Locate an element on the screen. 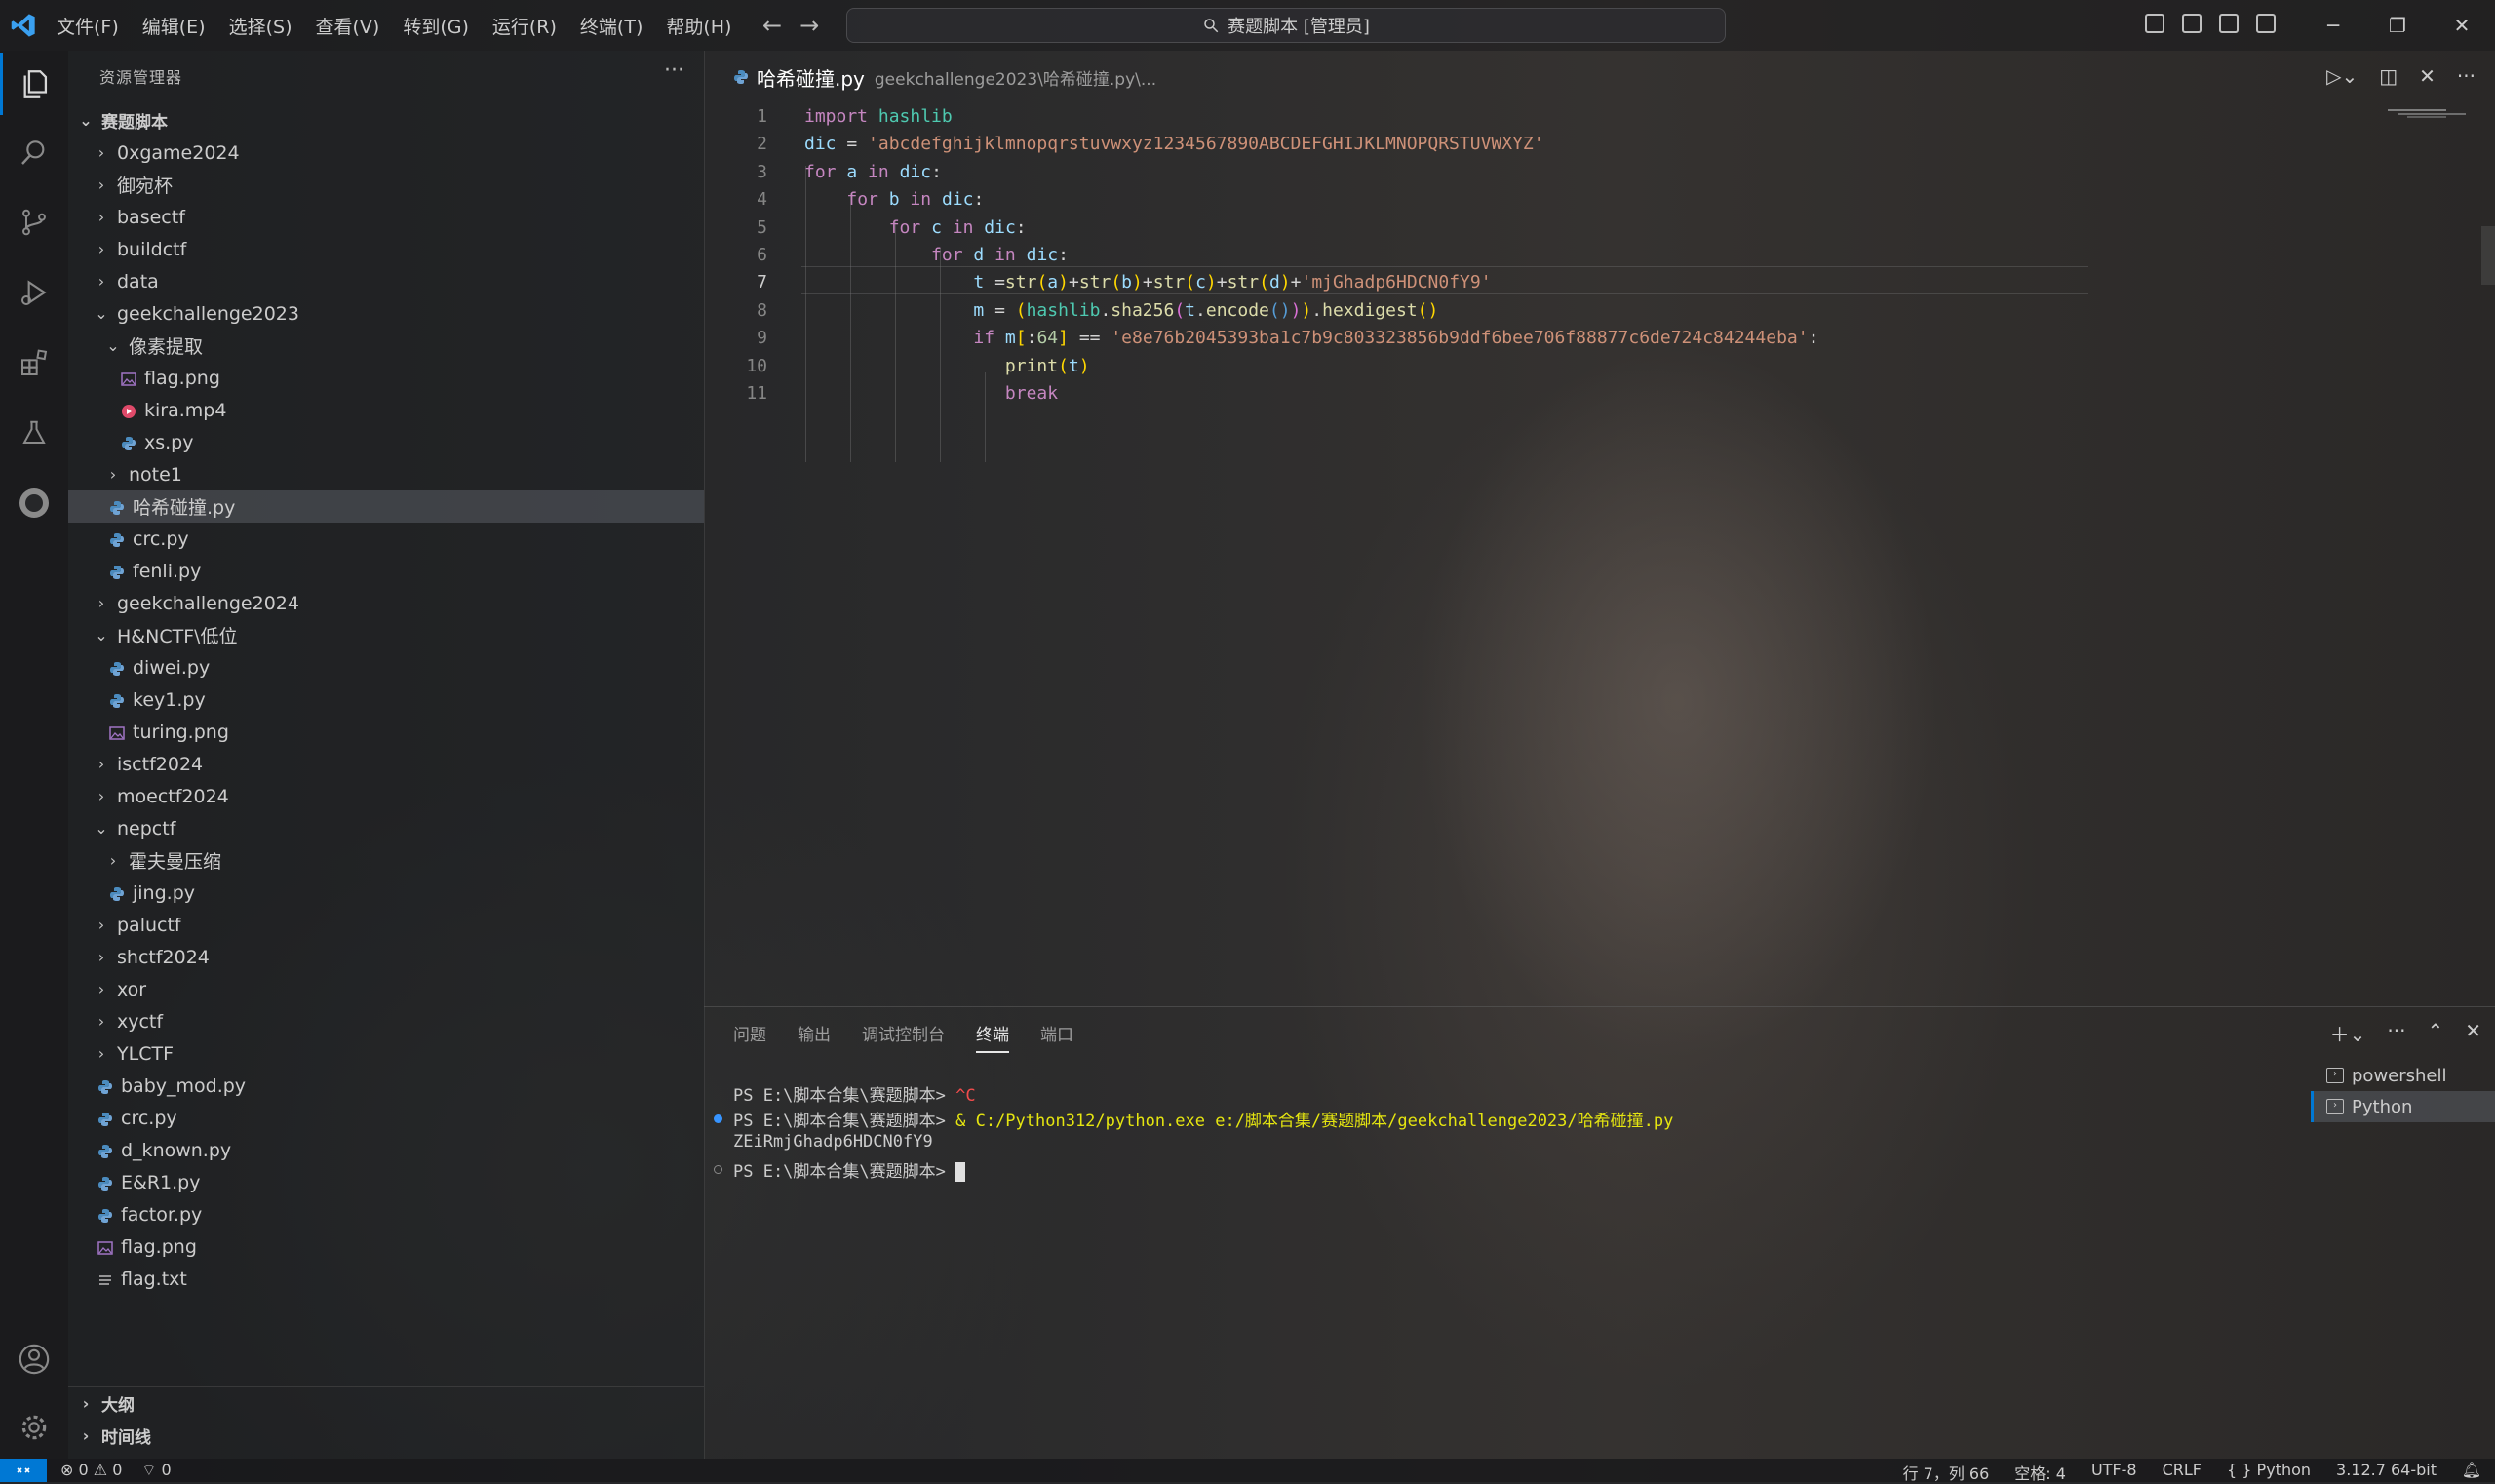 This screenshot has width=2495, height=1484. minimap is located at coordinates (2432, 113).